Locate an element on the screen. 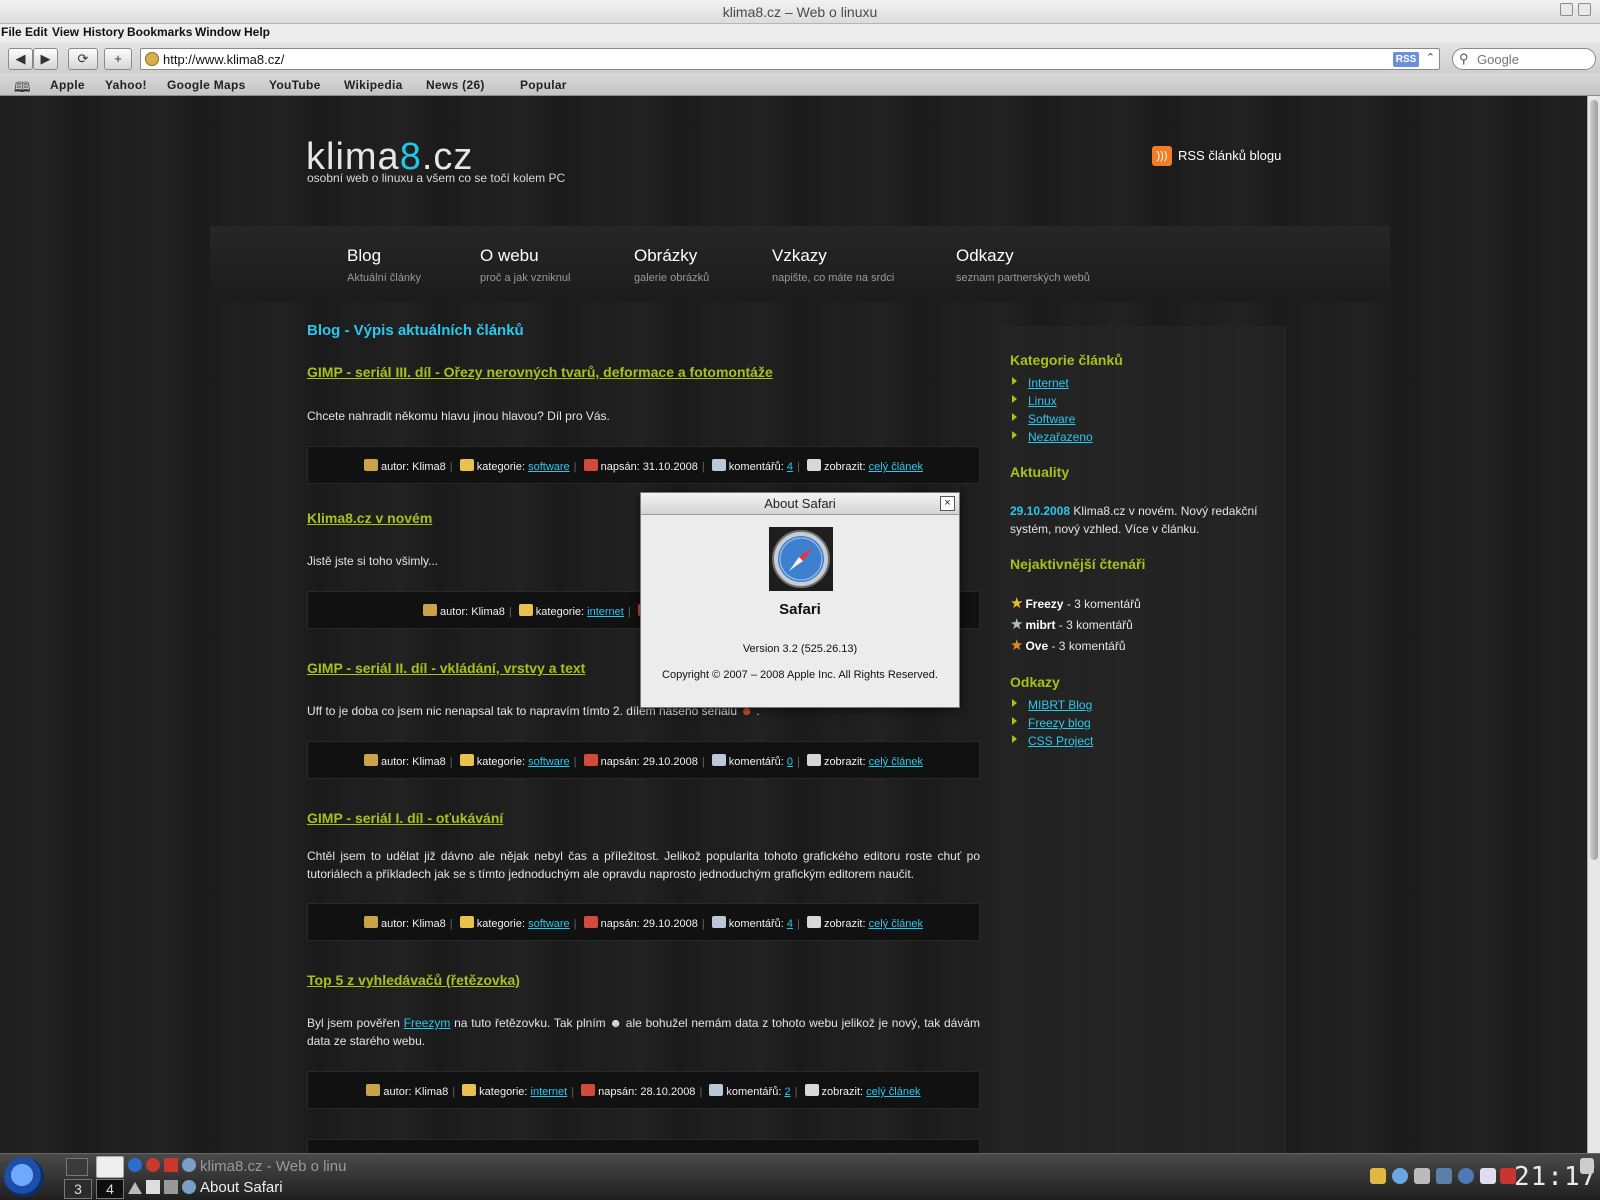 Image resolution: width=1600 pixels, height=1200 pixels. snapback-icon: ⌃ is located at coordinates (1430, 57).